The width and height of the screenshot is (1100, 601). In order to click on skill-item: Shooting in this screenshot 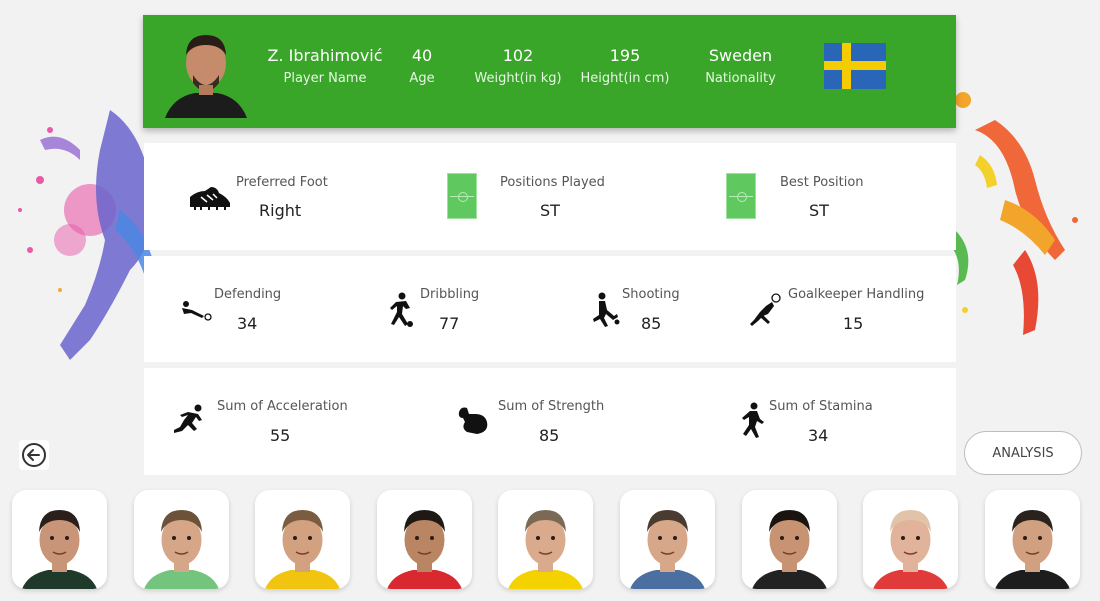, I will do `click(651, 294)`.